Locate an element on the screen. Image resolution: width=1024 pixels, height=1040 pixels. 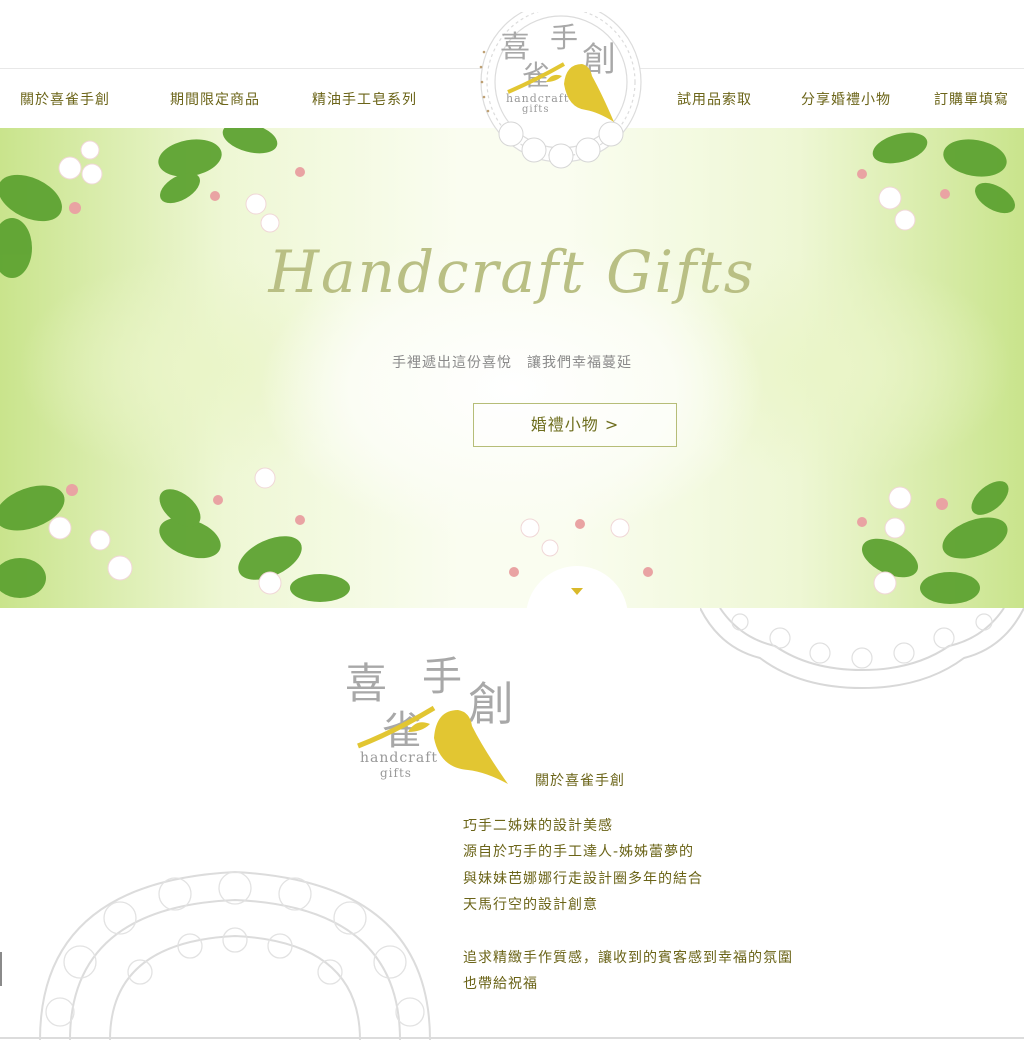
about-line: 源自於巧手的手工達人-姊姊蕾夢的 is located at coordinates (579, 852).